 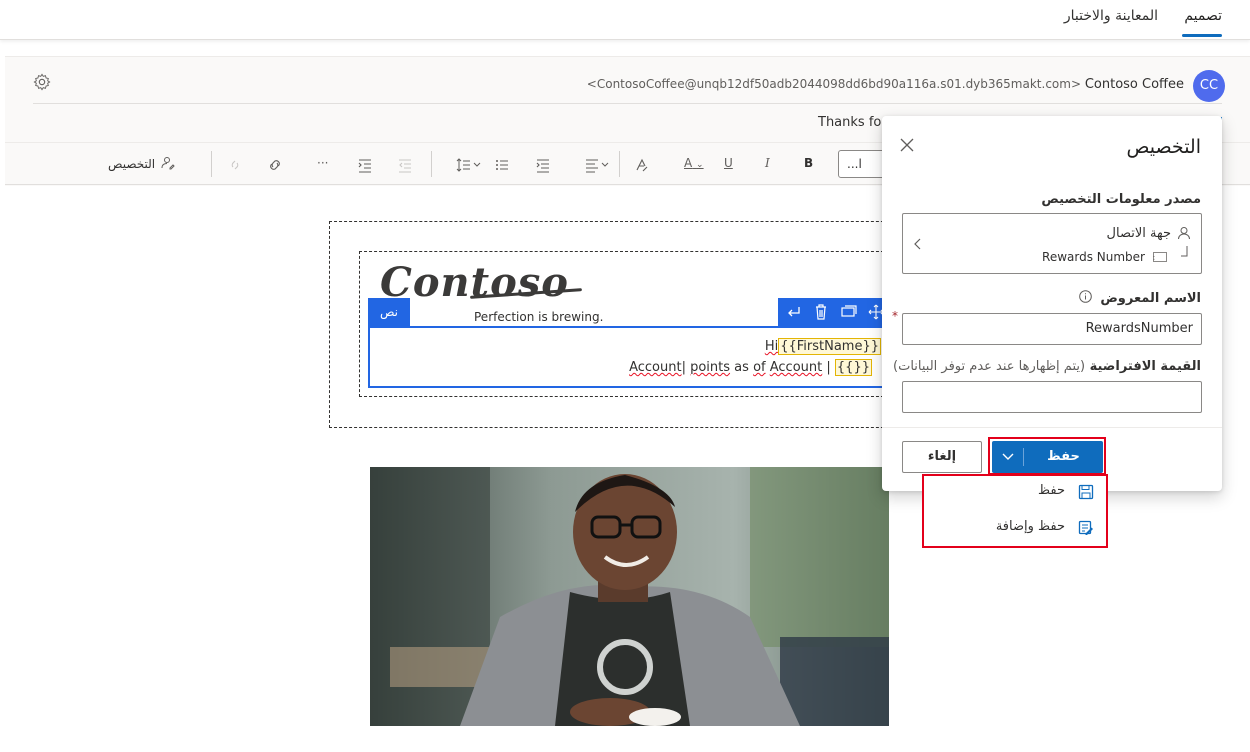 What do you see at coordinates (853, 367) in the screenshot?
I see `empty-token: {{}}` at bounding box center [853, 367].